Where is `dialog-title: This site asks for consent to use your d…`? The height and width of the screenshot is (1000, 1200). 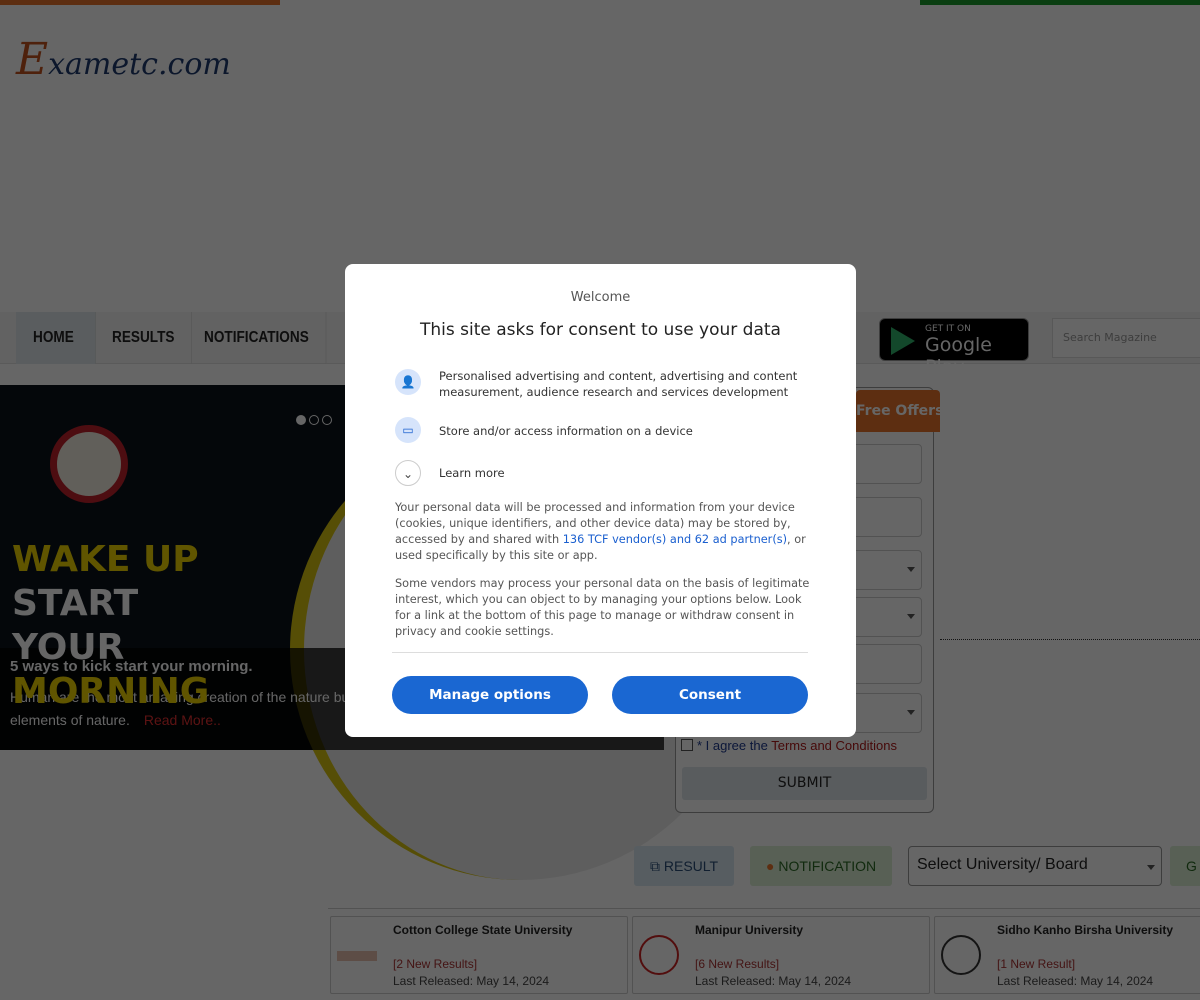 dialog-title: This site asks for consent to use your d… is located at coordinates (600, 330).